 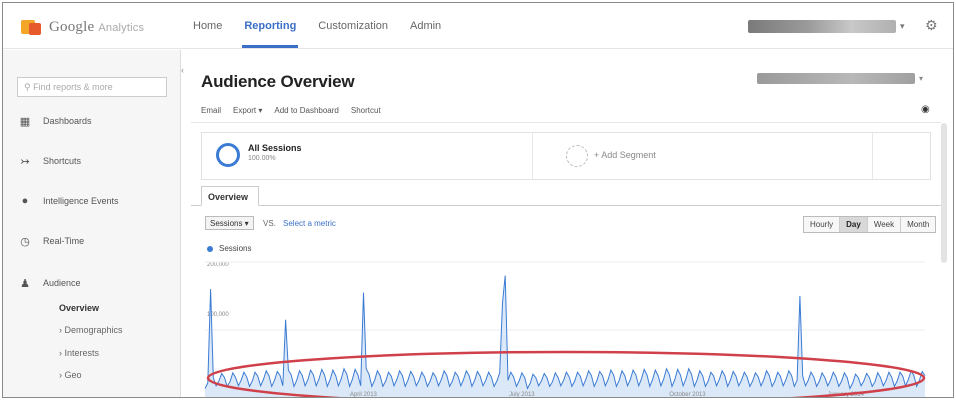 I want to click on export-button: Export ▾, so click(x=247, y=110).